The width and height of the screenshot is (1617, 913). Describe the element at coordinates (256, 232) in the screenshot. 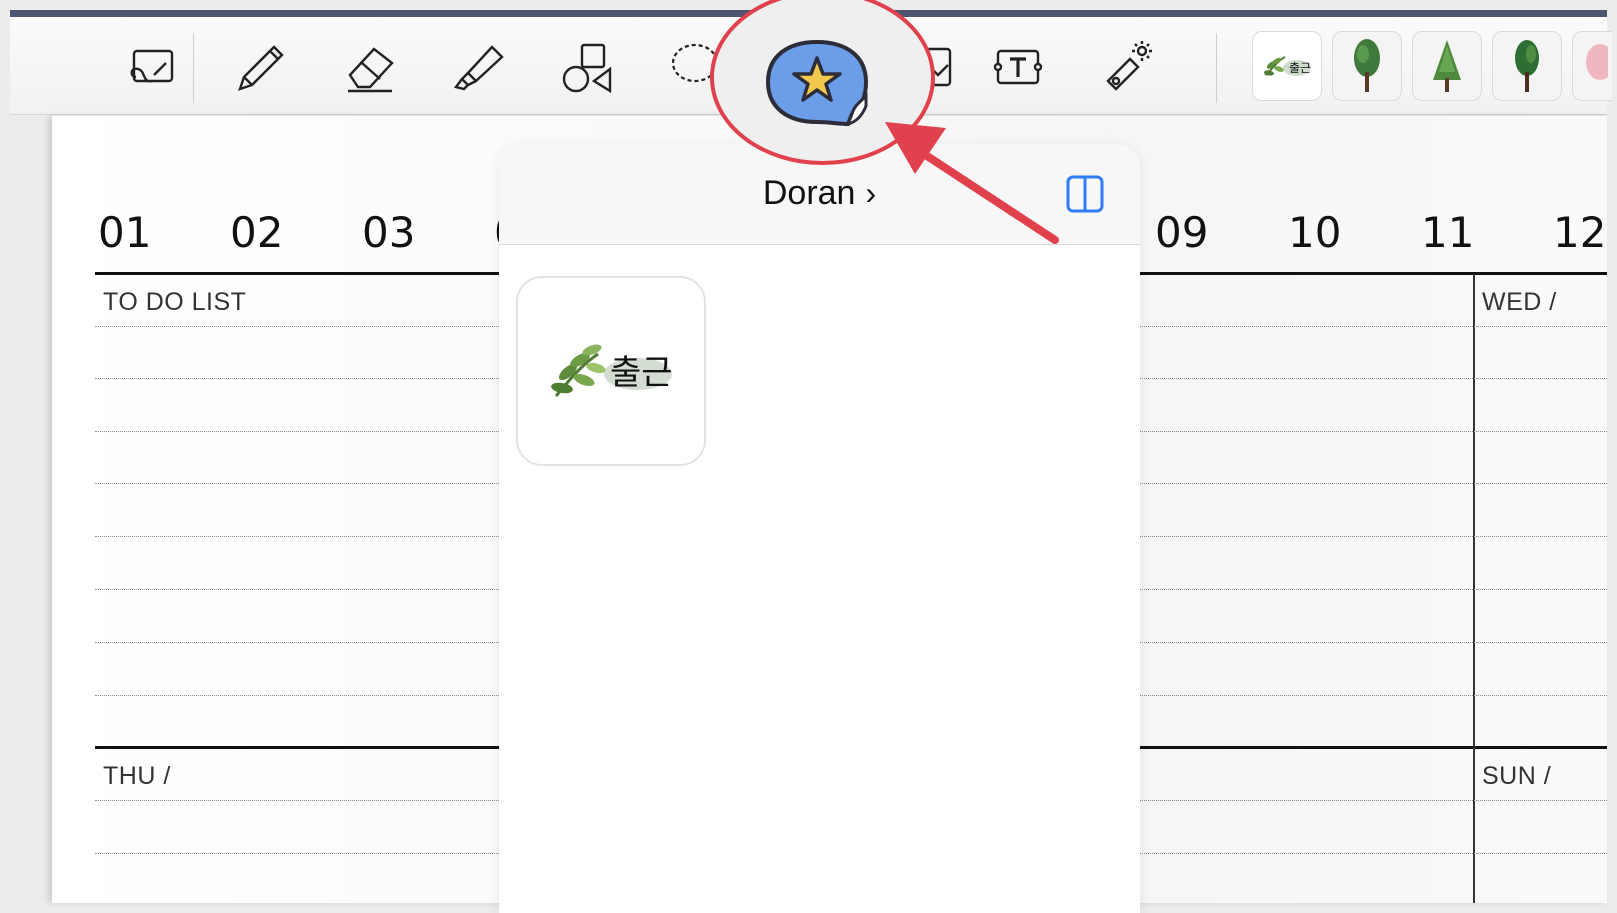

I see `month-02: 02` at that location.